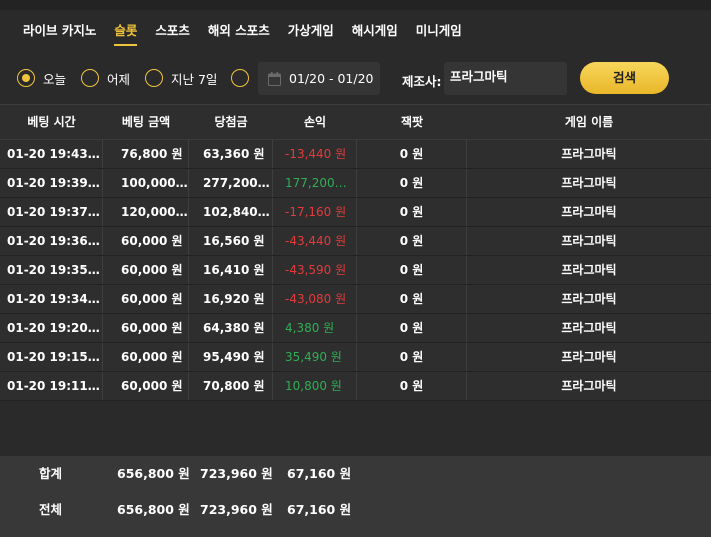  What do you see at coordinates (126, 31) in the screenshot?
I see `tab-slot: 슬롯` at bounding box center [126, 31].